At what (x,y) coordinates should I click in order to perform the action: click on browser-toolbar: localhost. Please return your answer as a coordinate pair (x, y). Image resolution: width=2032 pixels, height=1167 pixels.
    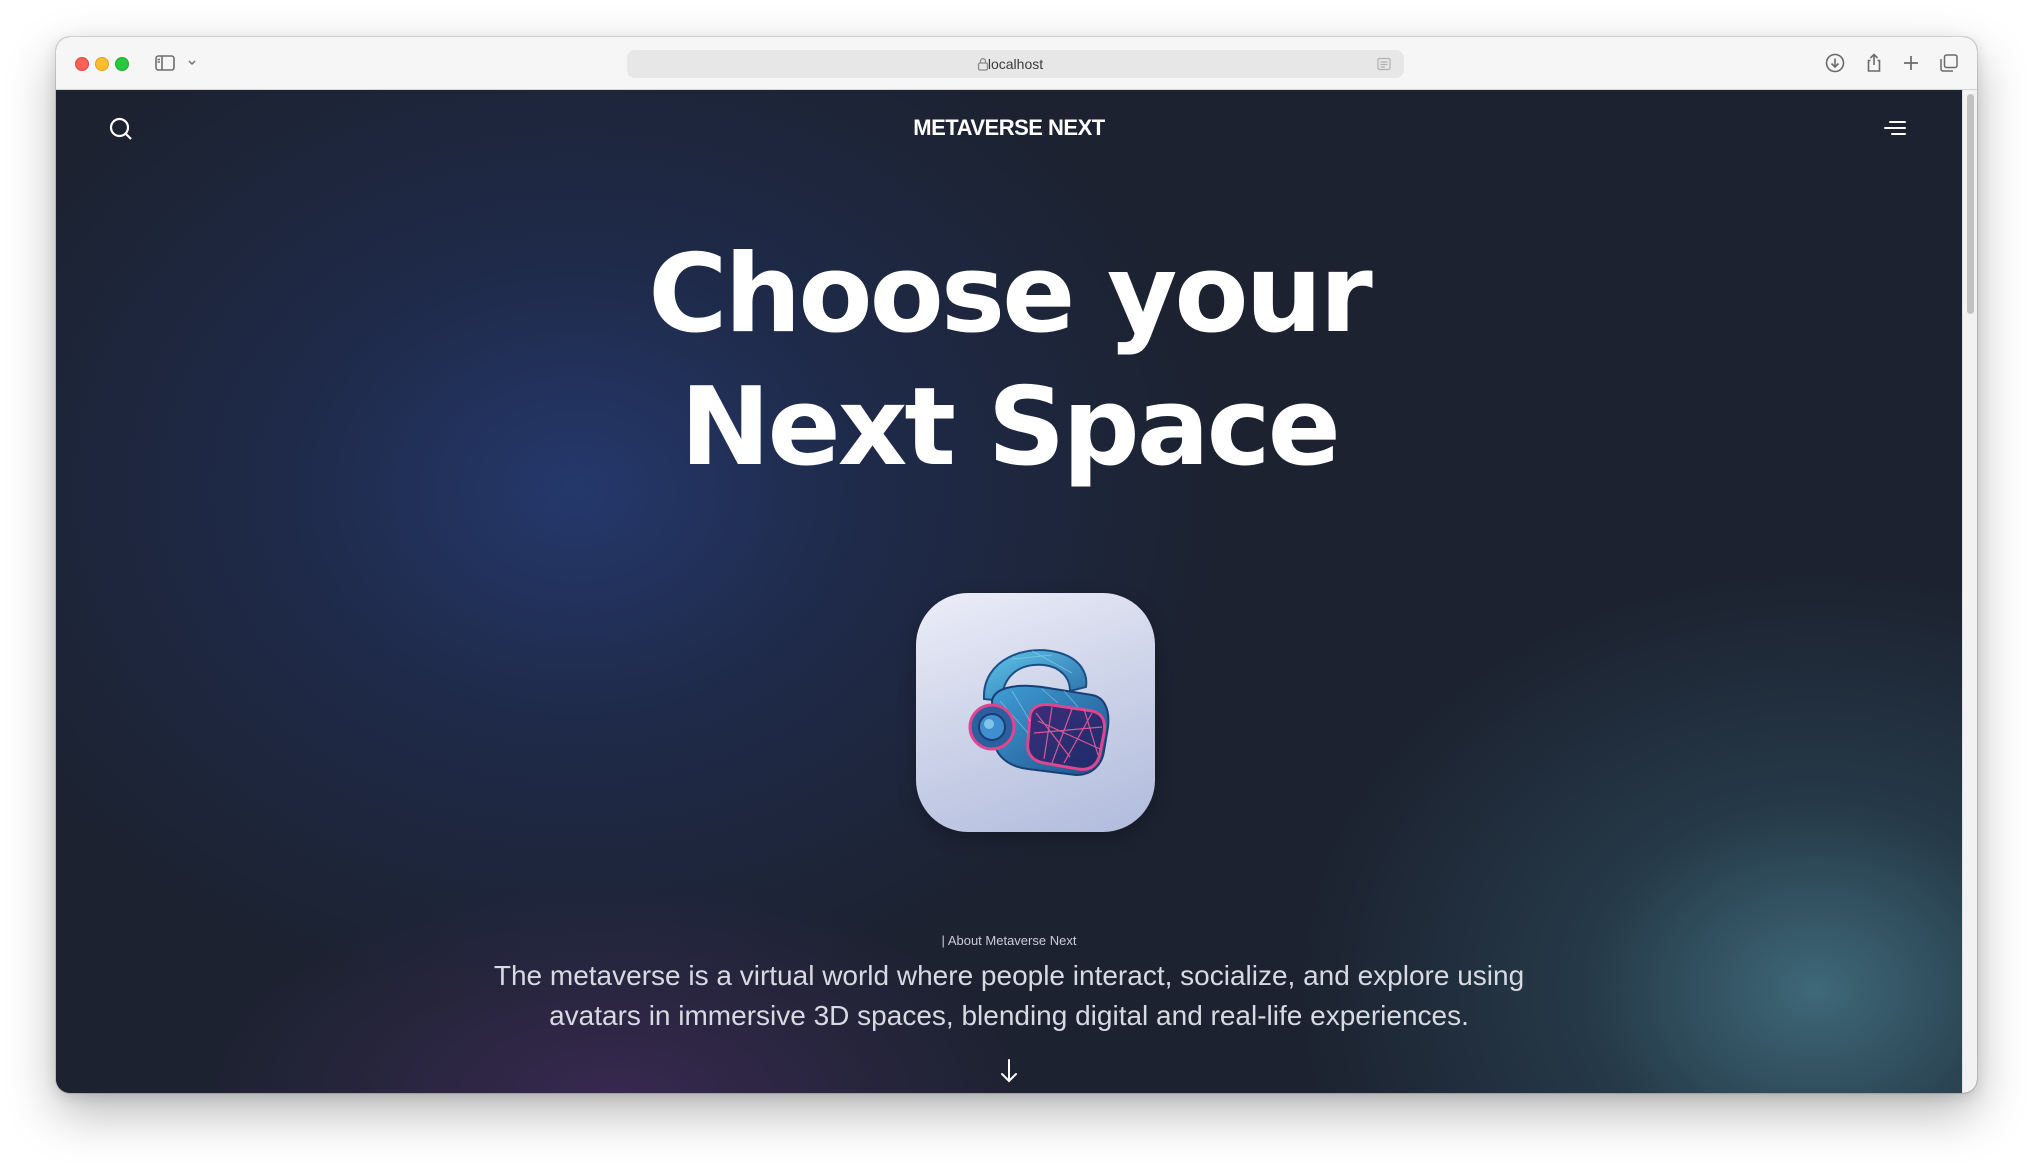
    Looking at the image, I should click on (1016, 63).